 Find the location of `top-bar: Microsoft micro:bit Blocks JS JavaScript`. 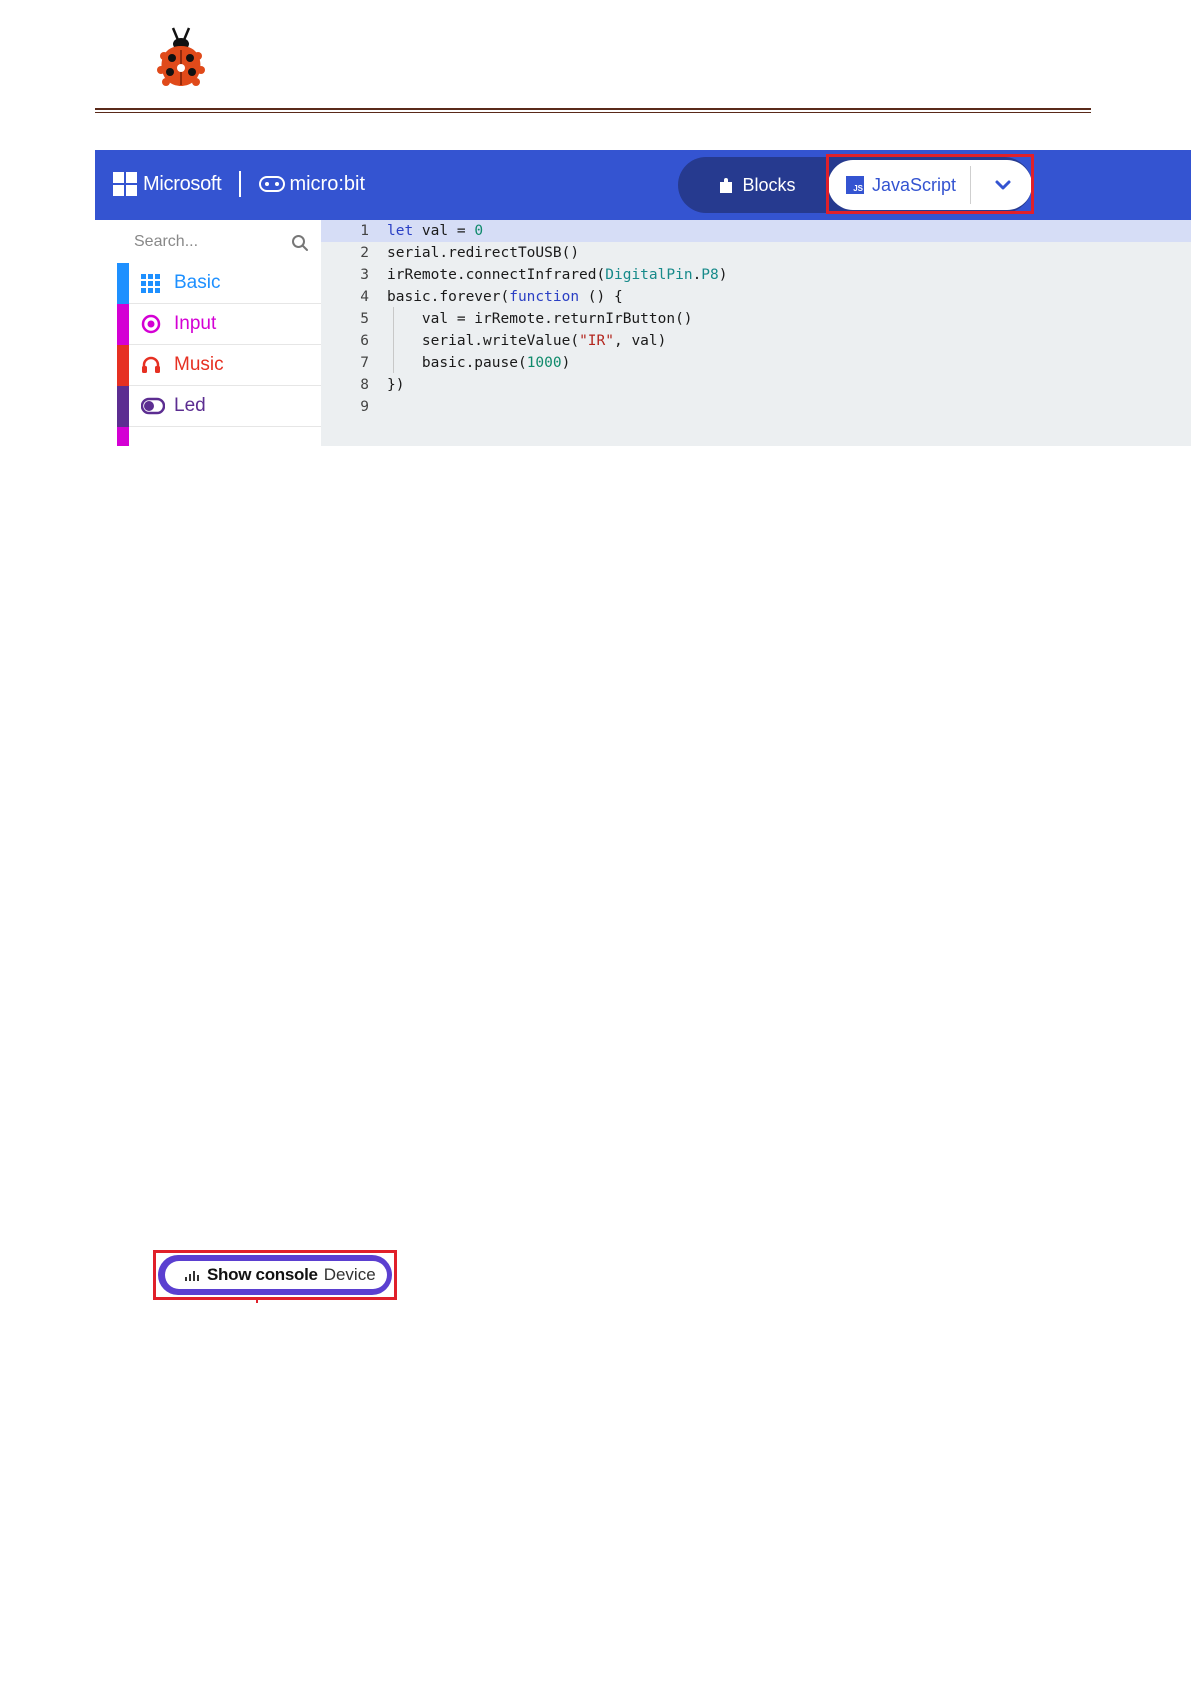

top-bar: Microsoft micro:bit Blocks JS JavaScript is located at coordinates (643, 185).